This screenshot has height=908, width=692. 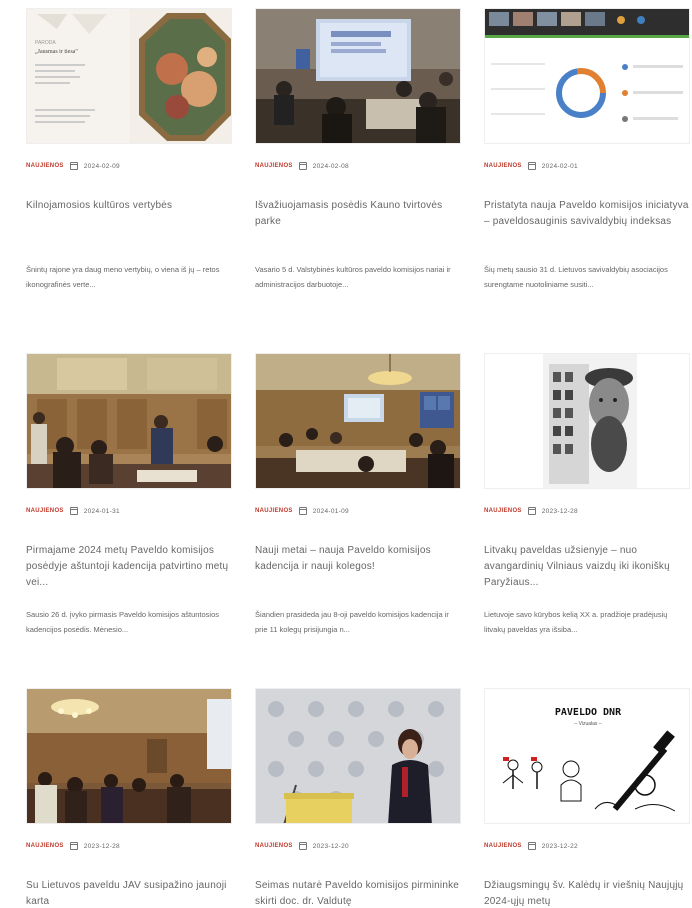 What do you see at coordinates (358, 166) in the screenshot?
I see `card-meta: Naujienos 2024-02-08` at bounding box center [358, 166].